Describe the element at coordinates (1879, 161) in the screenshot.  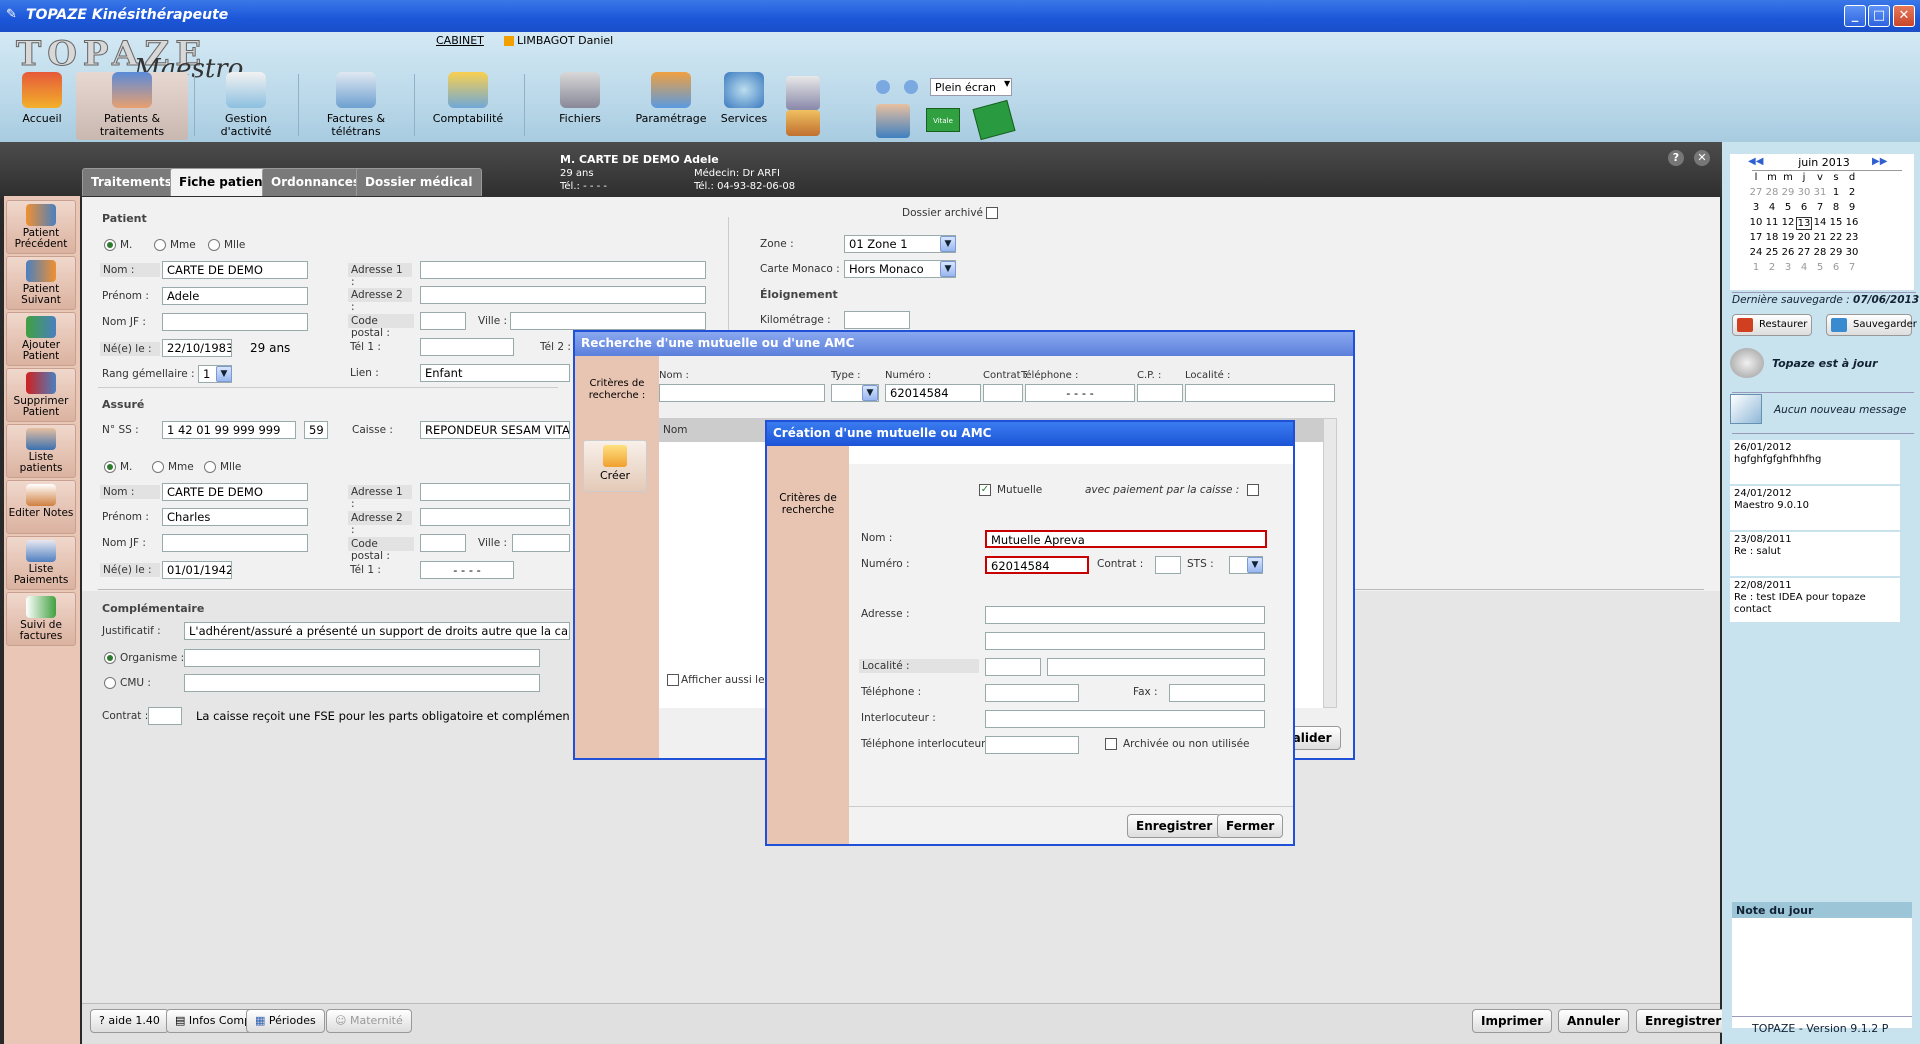
I see `next-month-icon: ▶▶` at that location.